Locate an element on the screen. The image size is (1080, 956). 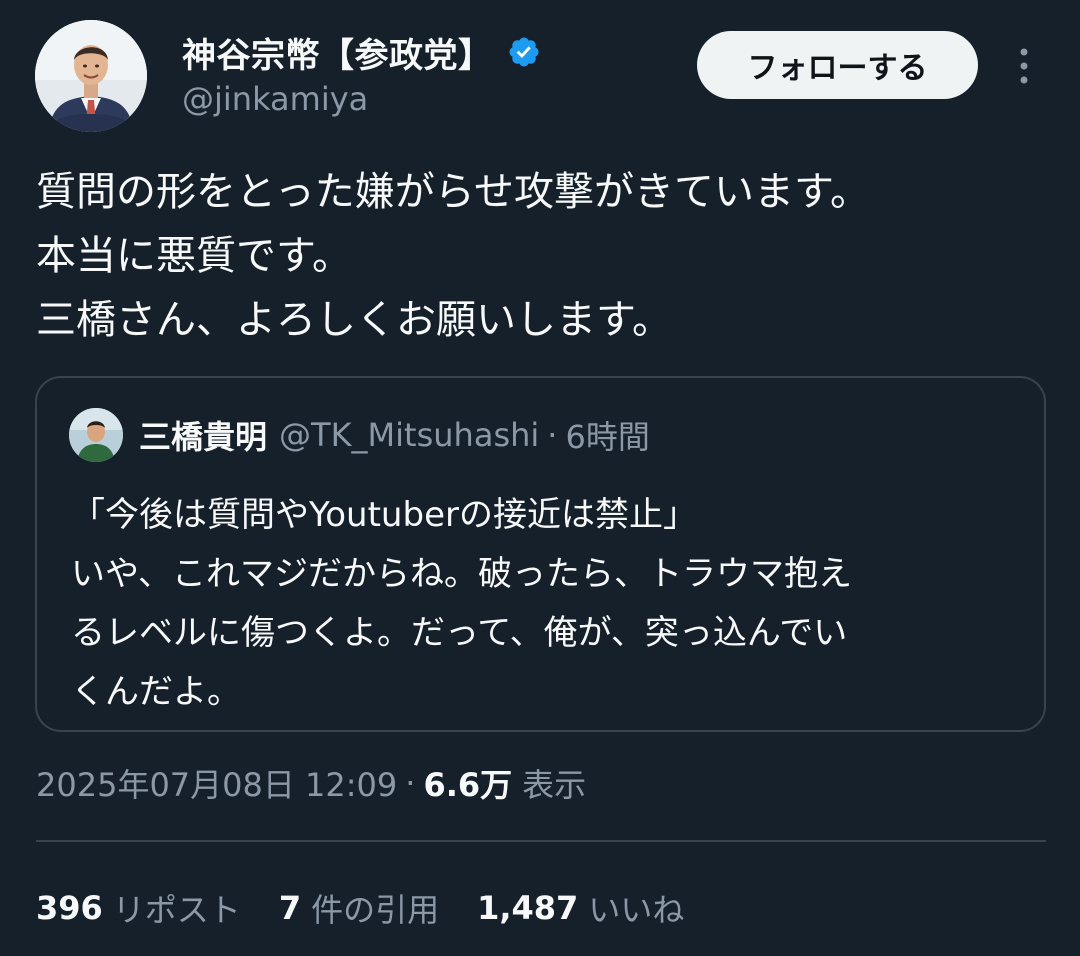
quotes-count: 7 is located at coordinates (290, 908).